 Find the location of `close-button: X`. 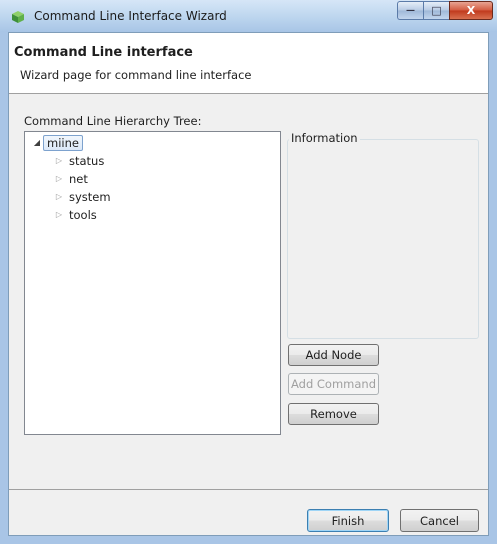

close-button: X is located at coordinates (471, 10).